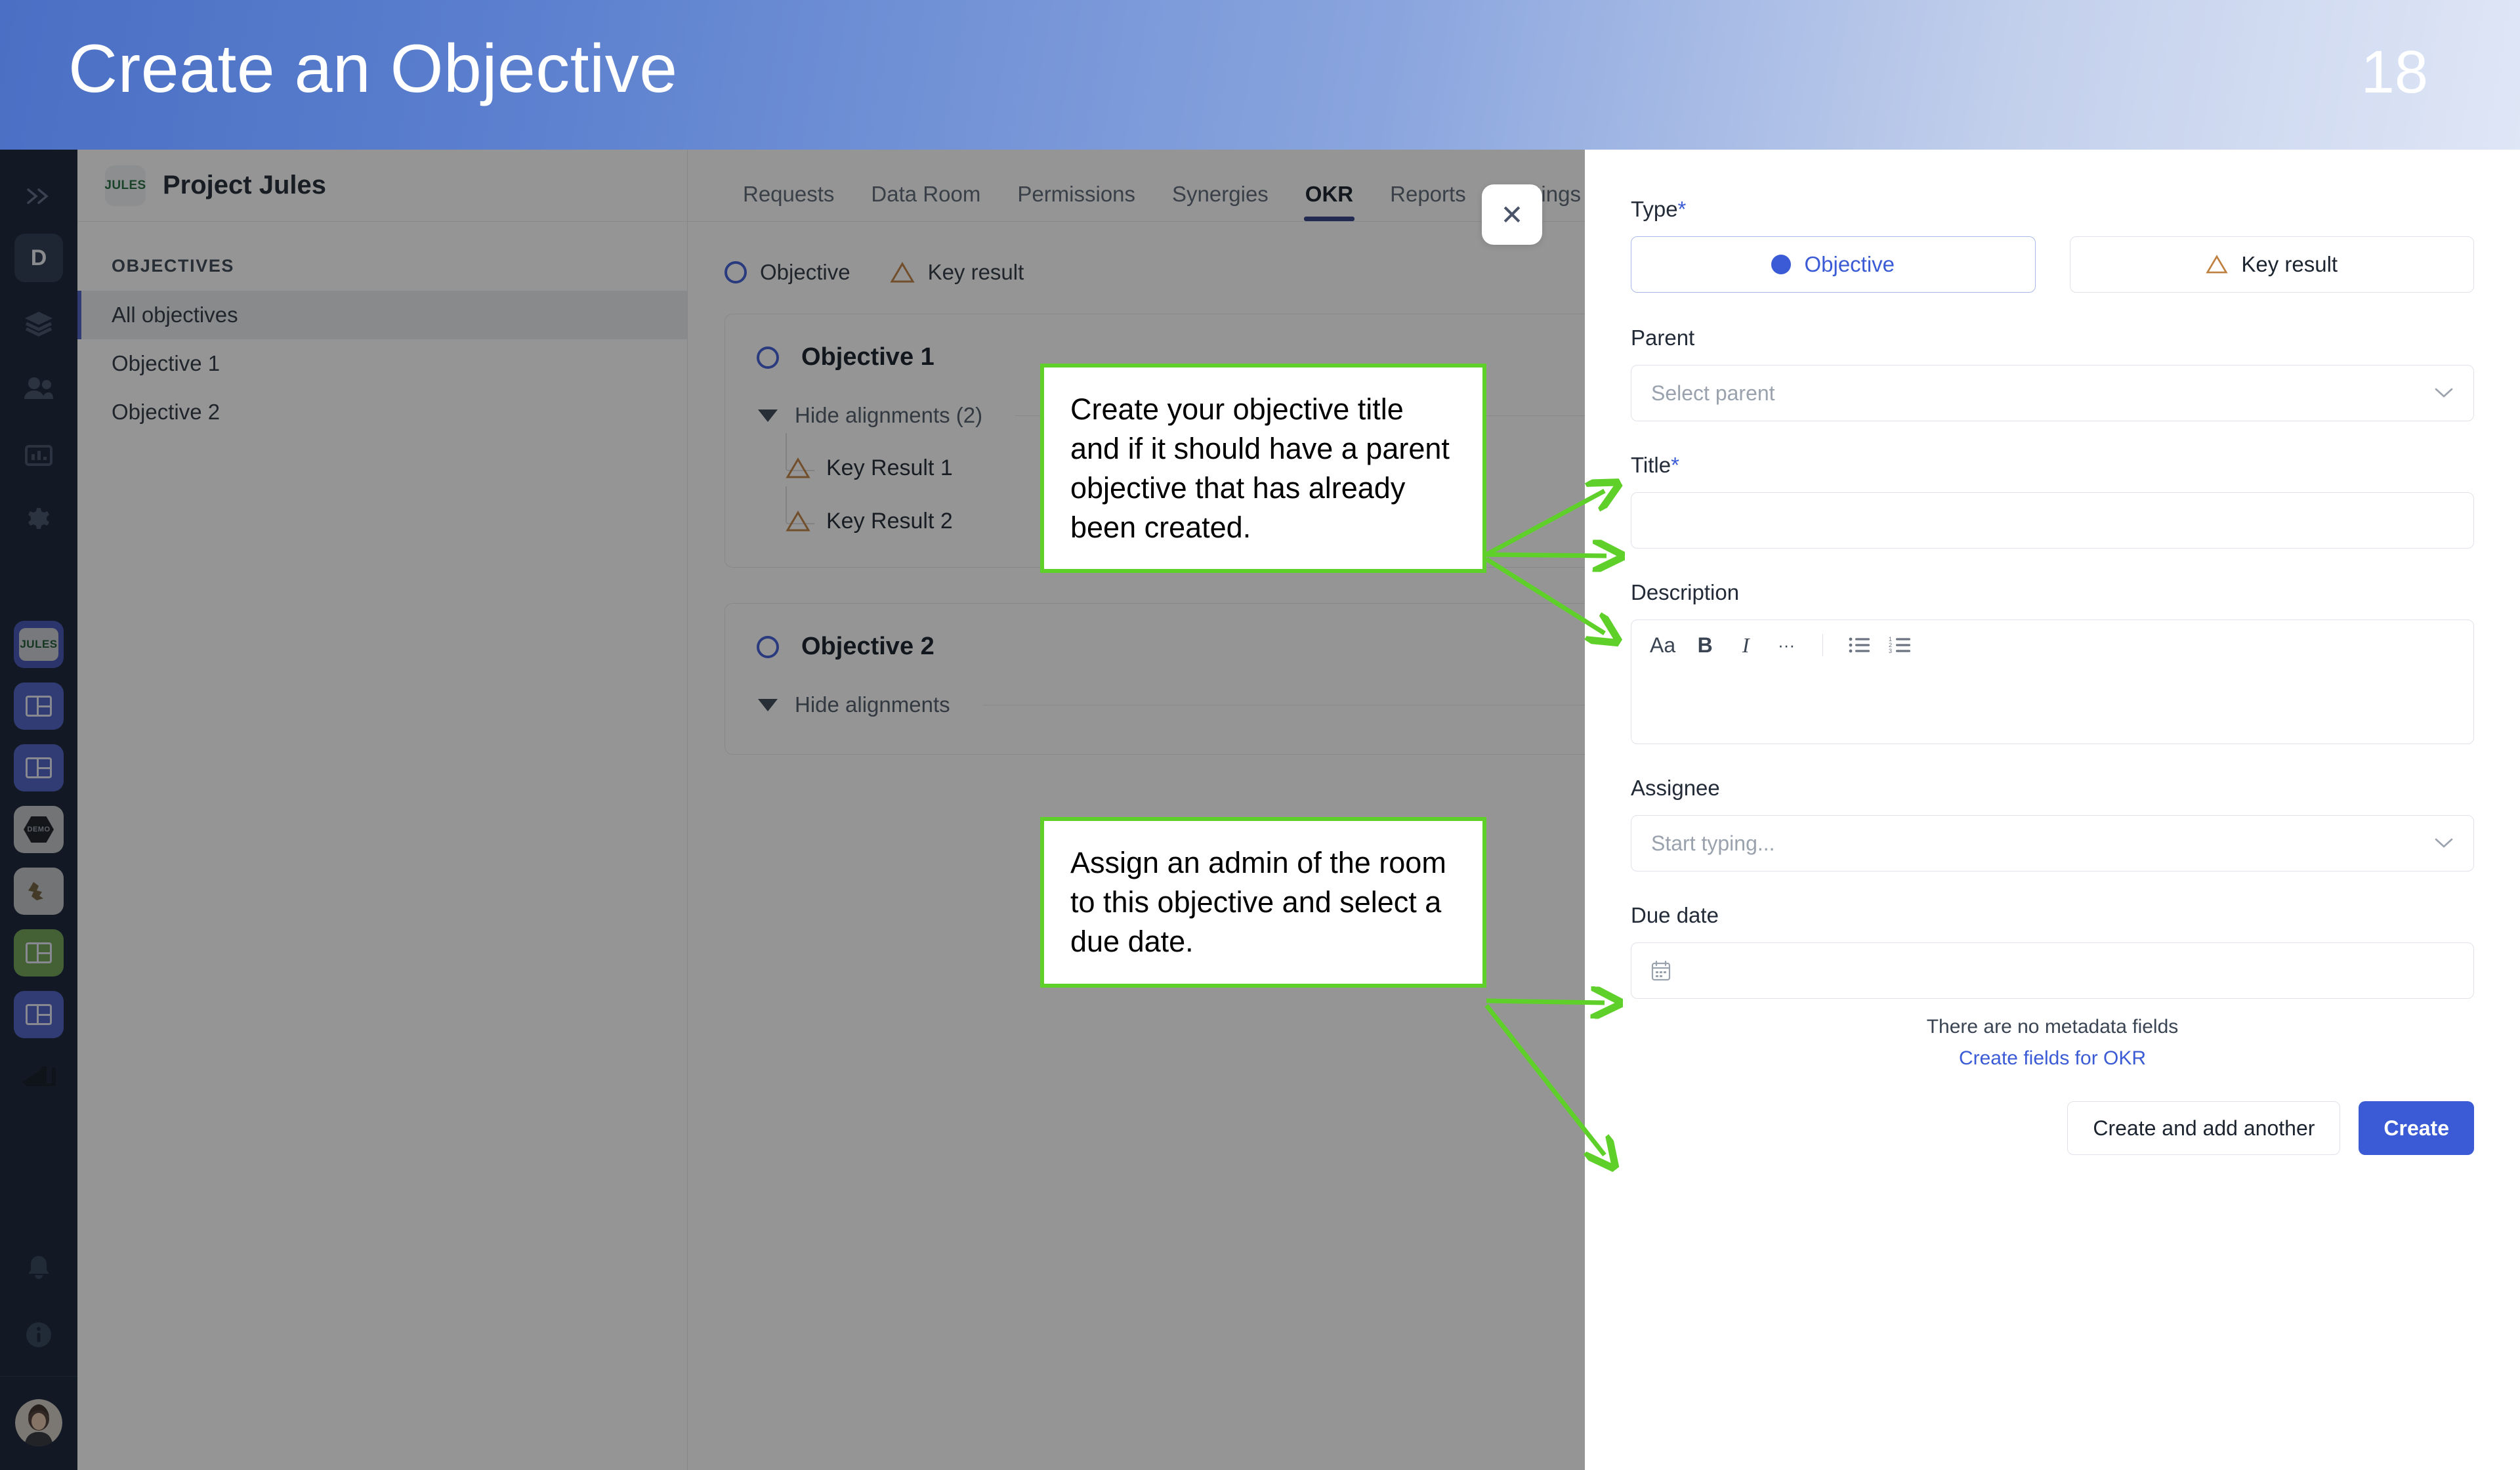  Describe the element at coordinates (125, 185) in the screenshot. I see `project-logo-badge: JULES` at that location.